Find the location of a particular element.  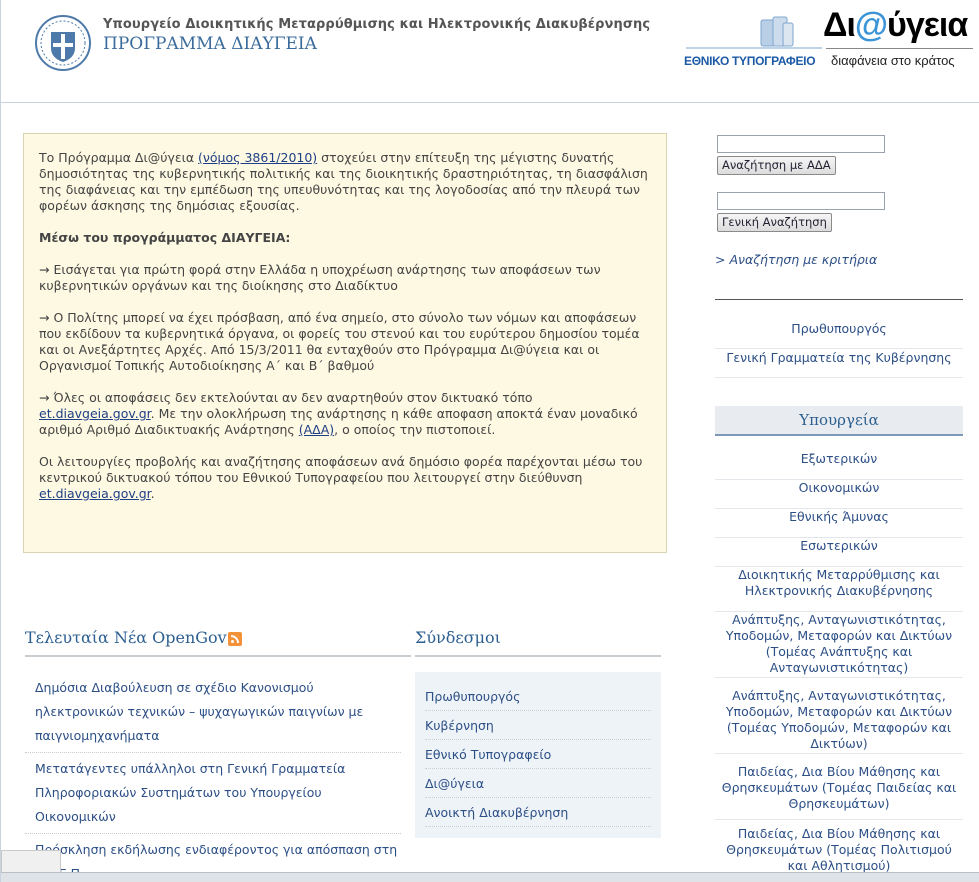

ada-link: (ΑΔΑ) is located at coordinates (316, 429).